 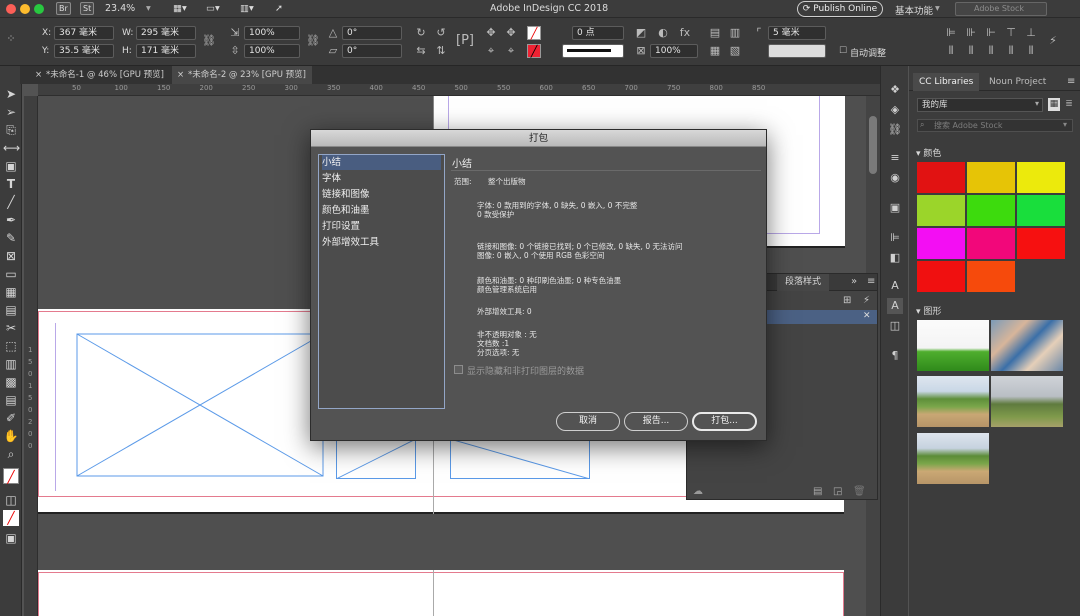 I want to click on section-item-links-images: 链接和图像, so click(x=381, y=194).